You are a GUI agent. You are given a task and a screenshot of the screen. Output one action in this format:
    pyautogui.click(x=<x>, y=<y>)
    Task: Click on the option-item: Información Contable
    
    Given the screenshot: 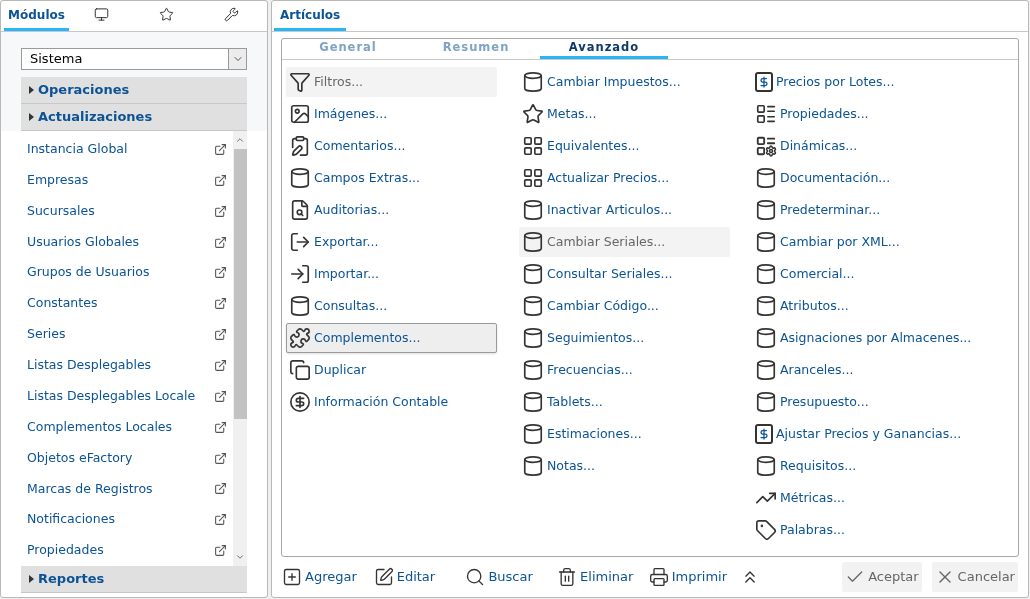 What is the action you would take?
    pyautogui.click(x=391, y=402)
    